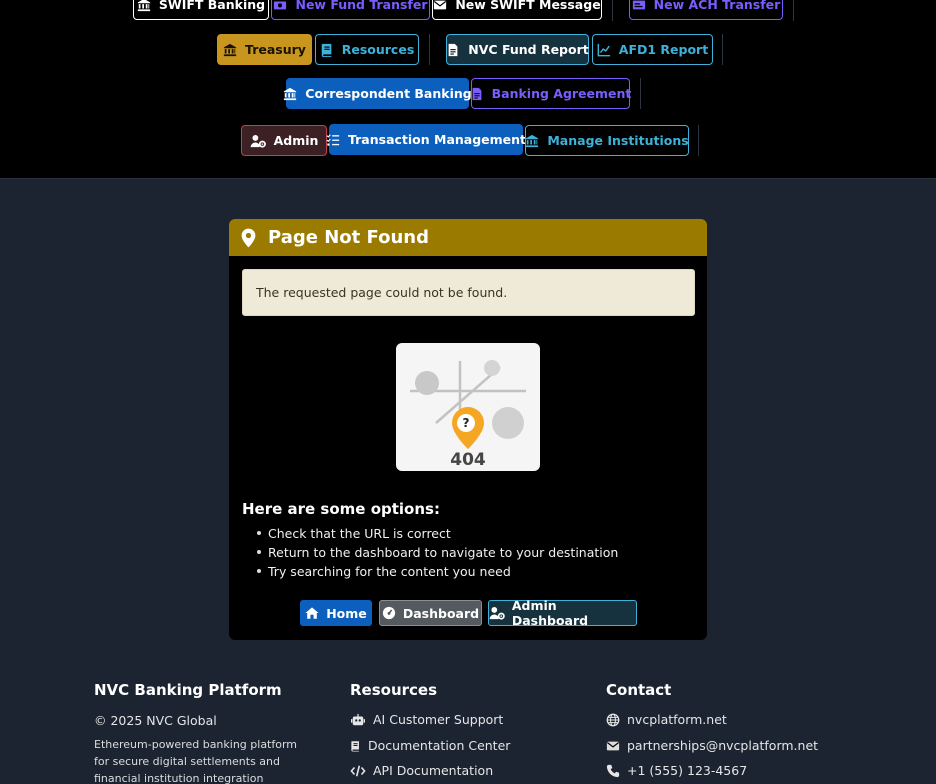 The width and height of the screenshot is (936, 784). I want to click on footer-brand-title: NVC Banking Platform, so click(188, 690).